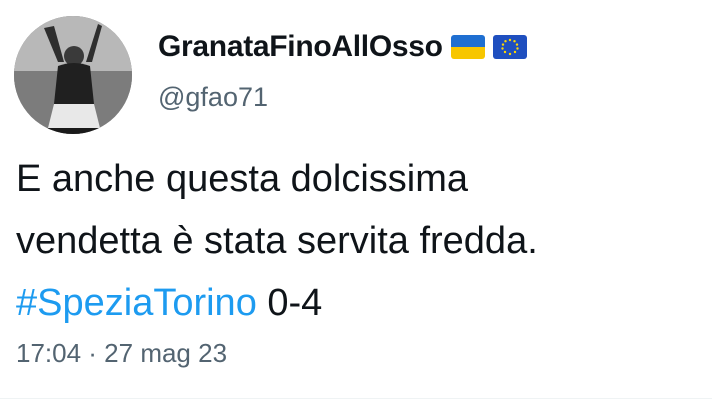 The image size is (712, 402). I want to click on tweet-text-line-1: E anche questa dolcissima, so click(242, 179).